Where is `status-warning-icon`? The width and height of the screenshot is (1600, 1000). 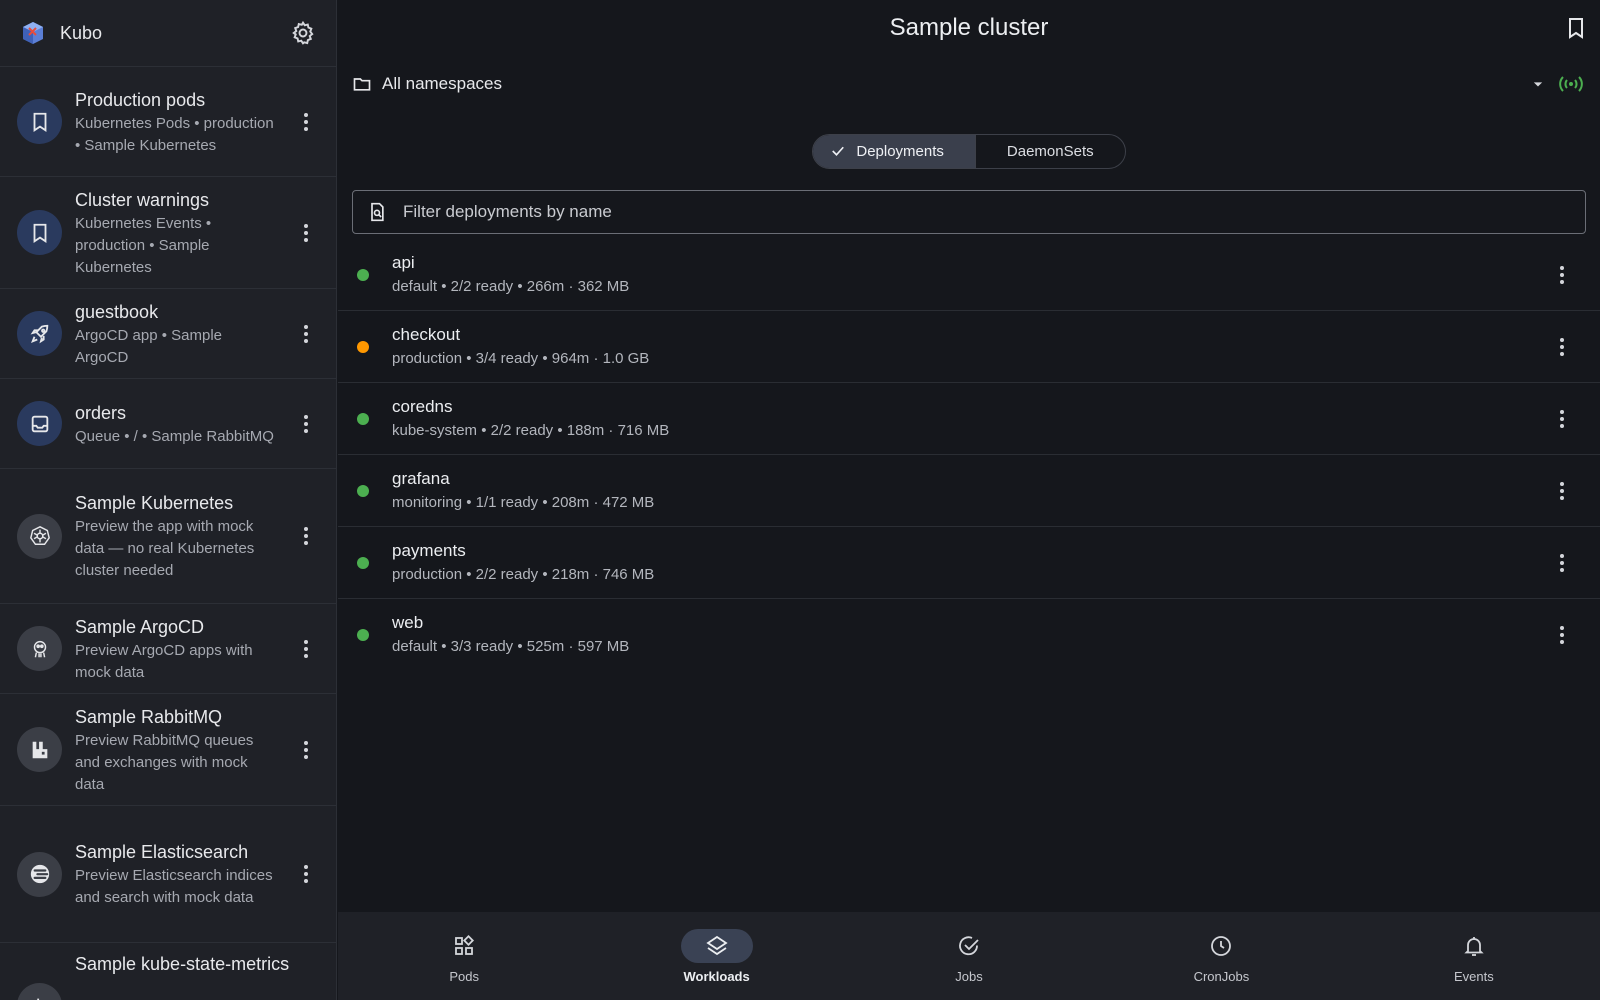 status-warning-icon is located at coordinates (363, 346).